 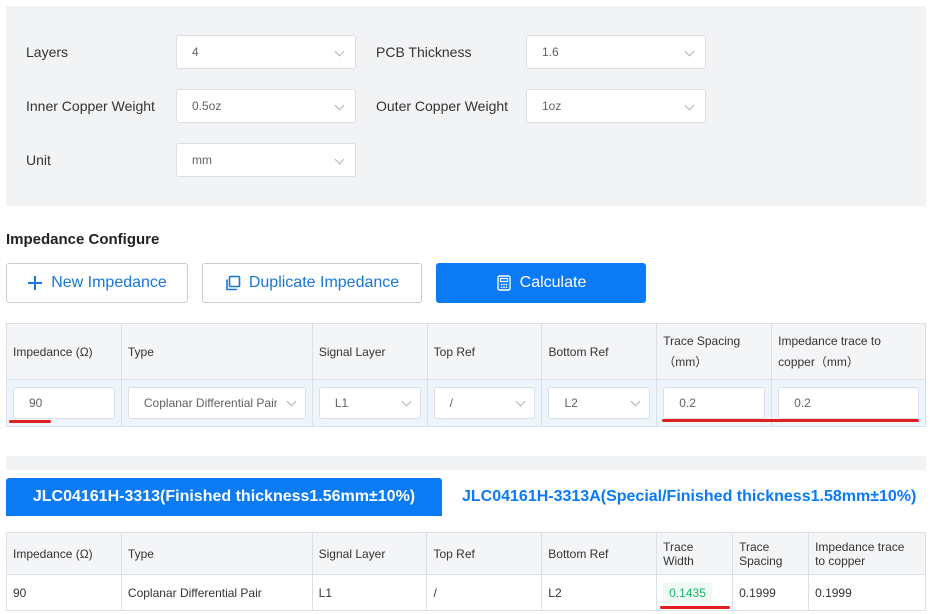 I want to click on layers-label: Layers, so click(x=47, y=52).